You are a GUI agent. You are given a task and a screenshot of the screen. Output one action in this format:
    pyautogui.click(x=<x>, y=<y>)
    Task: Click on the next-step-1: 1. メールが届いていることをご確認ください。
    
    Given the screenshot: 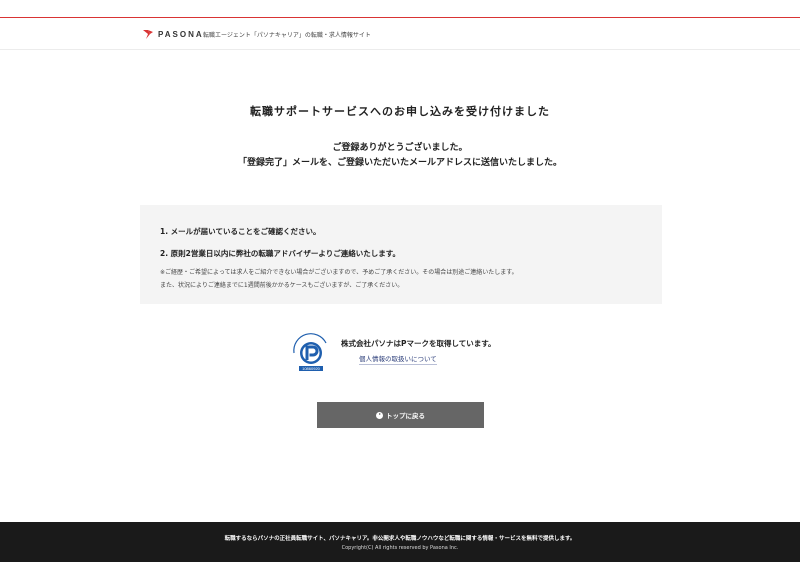 What is the action you would take?
    pyautogui.click(x=240, y=231)
    